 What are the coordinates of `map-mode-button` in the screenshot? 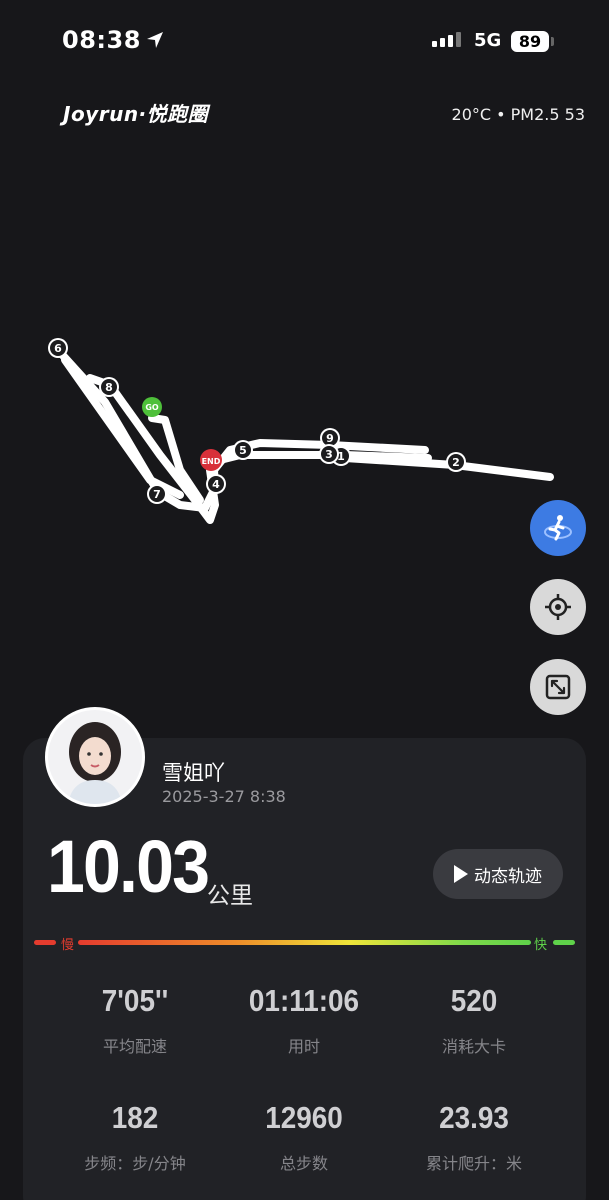 It's located at (558, 528).